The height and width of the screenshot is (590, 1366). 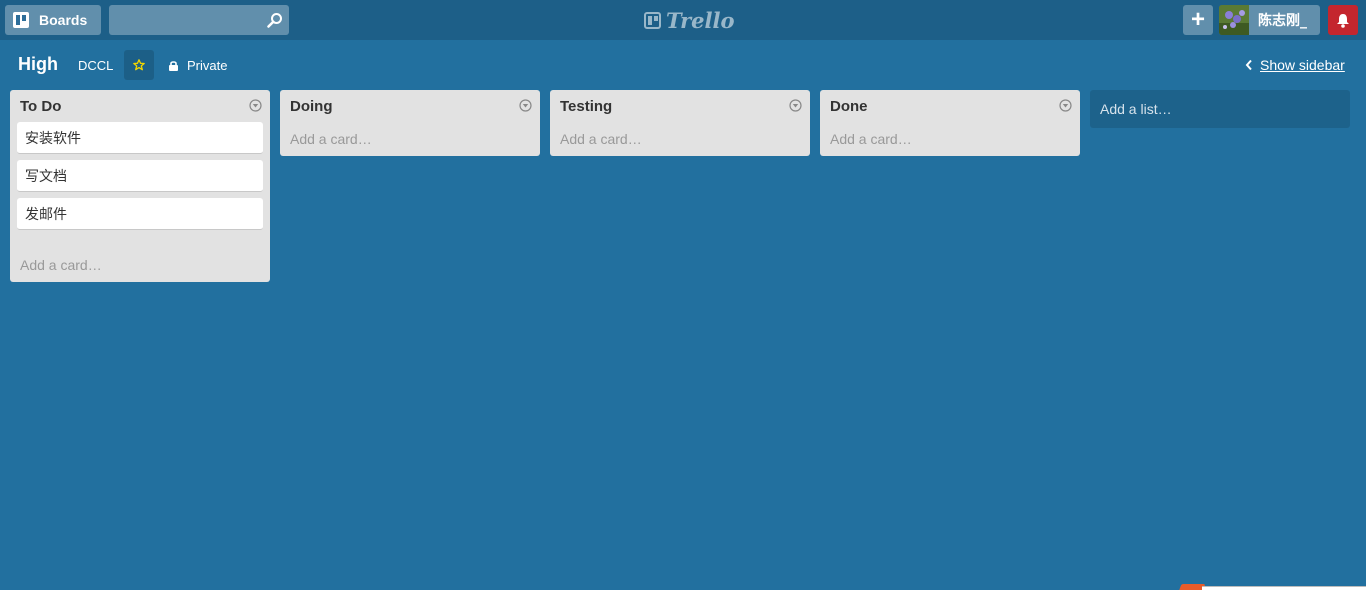 I want to click on search-input, so click(x=184, y=20).